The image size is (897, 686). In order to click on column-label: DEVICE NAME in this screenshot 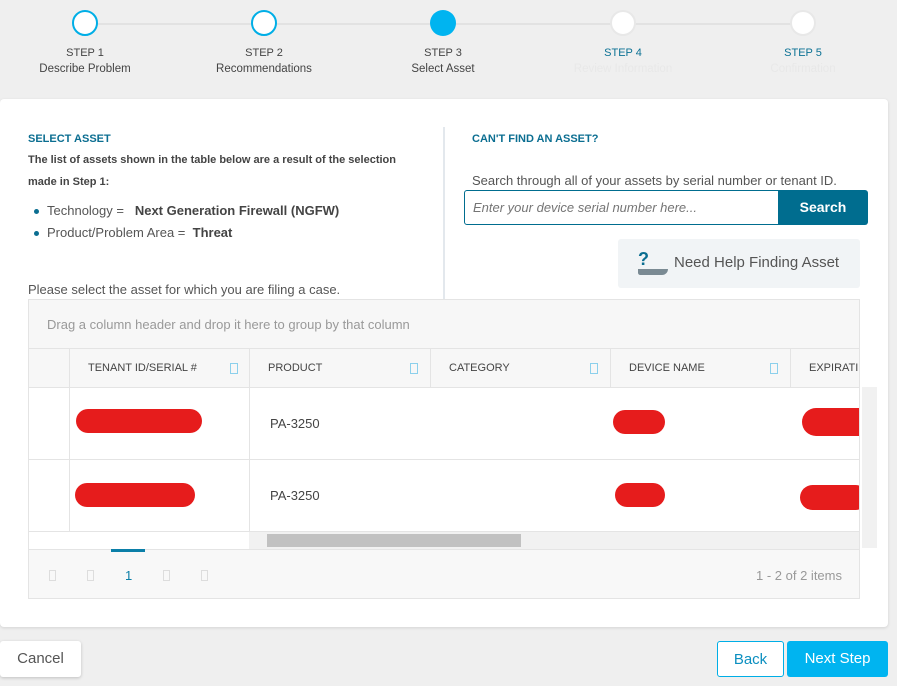, I will do `click(667, 368)`.